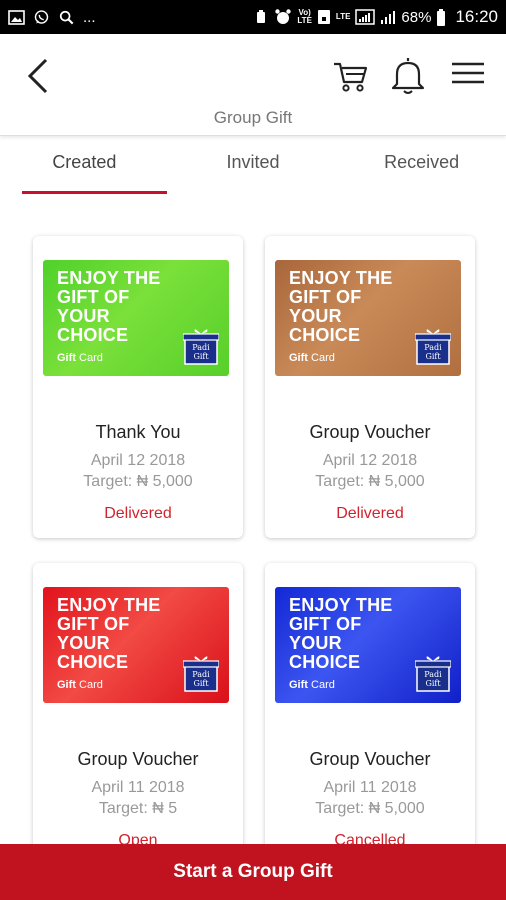 The image size is (506, 900). Describe the element at coordinates (323, 17) in the screenshot. I see `data-transfer-icon` at that location.